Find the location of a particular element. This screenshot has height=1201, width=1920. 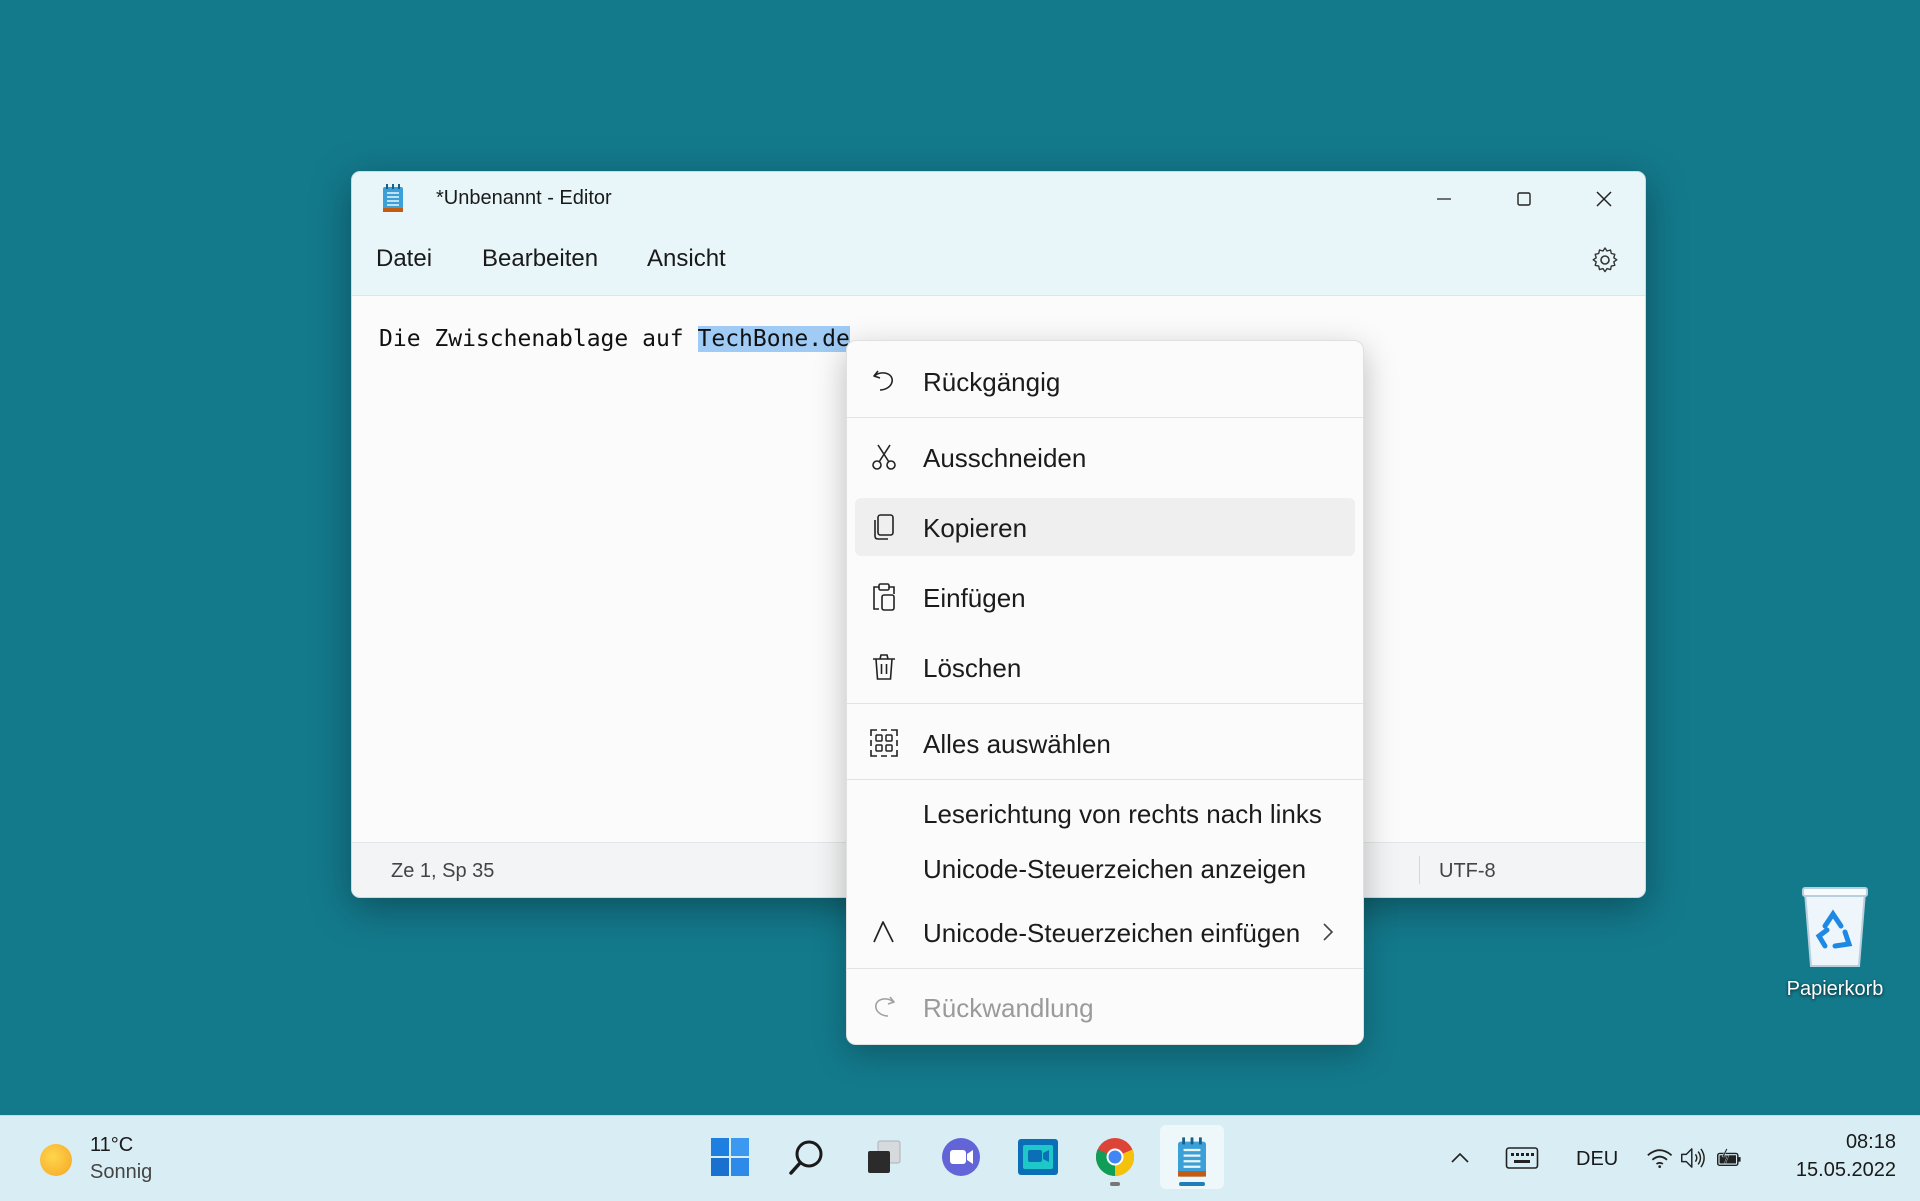

caret-icon is located at coordinates (883, 932).